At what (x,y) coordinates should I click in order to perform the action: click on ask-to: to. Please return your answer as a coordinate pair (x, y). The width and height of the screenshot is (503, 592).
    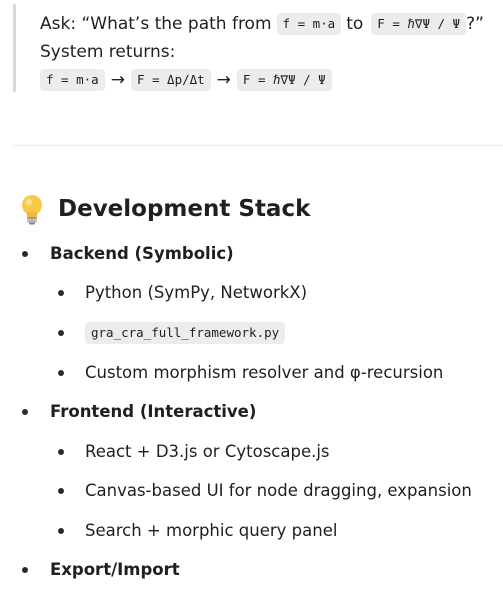
    Looking at the image, I should click on (355, 24).